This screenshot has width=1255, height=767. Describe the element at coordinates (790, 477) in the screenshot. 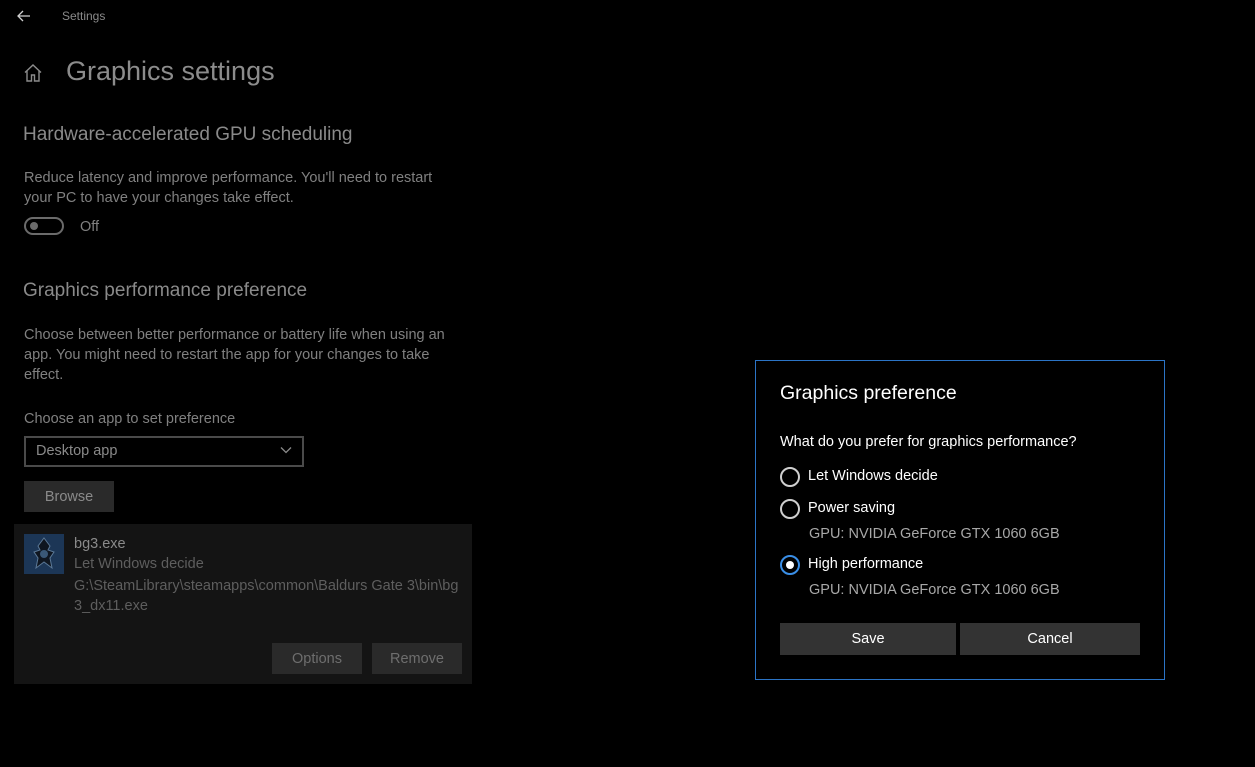

I see `radio-let-windows-decide` at that location.